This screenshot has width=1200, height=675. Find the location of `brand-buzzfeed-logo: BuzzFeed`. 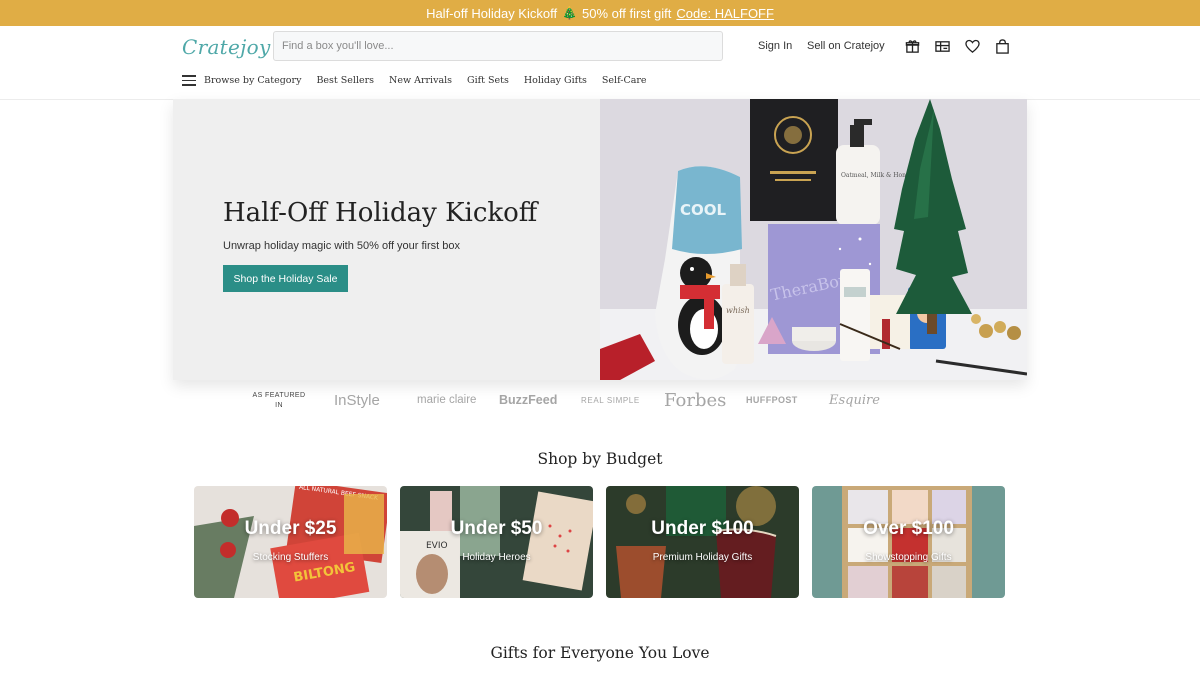

brand-buzzfeed-logo: BuzzFeed is located at coordinates (528, 400).